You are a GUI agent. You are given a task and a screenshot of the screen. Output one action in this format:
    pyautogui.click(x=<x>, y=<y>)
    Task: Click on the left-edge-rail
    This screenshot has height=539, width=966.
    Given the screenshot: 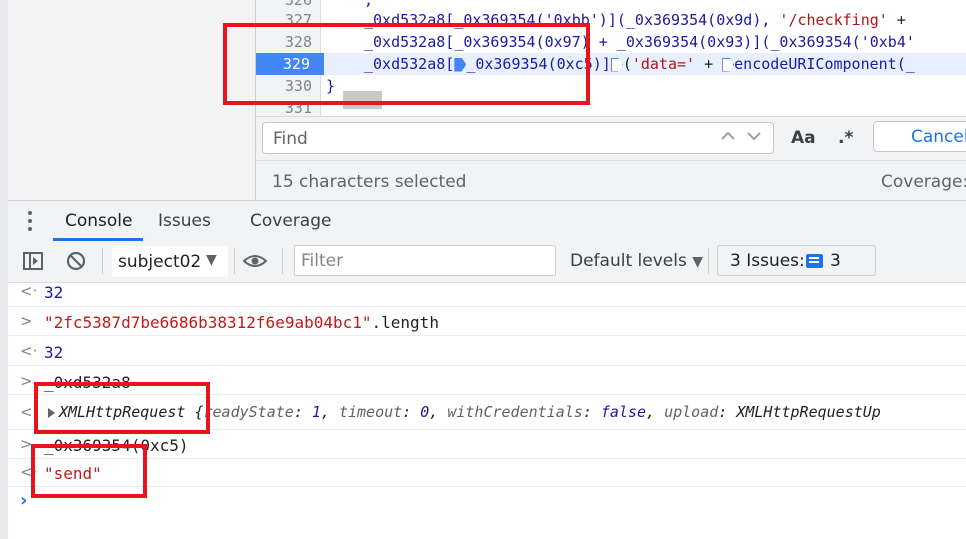 What is the action you would take?
    pyautogui.click(x=4, y=269)
    